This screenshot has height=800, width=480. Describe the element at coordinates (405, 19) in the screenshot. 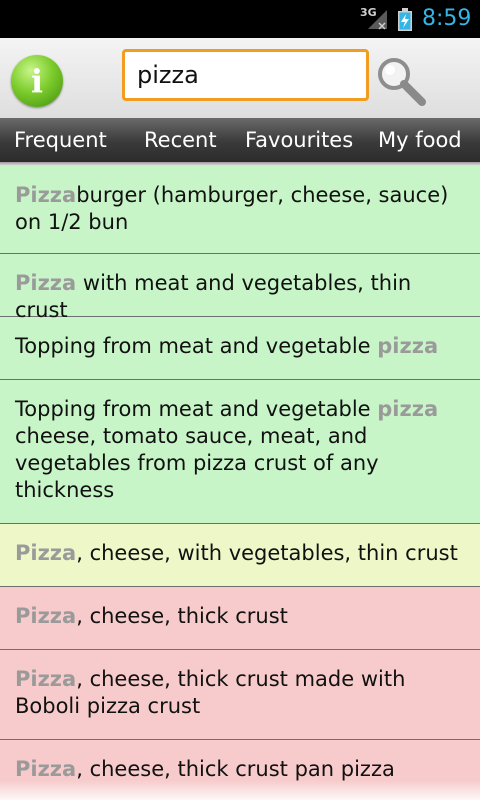

I see `battery-charging-icon` at that location.